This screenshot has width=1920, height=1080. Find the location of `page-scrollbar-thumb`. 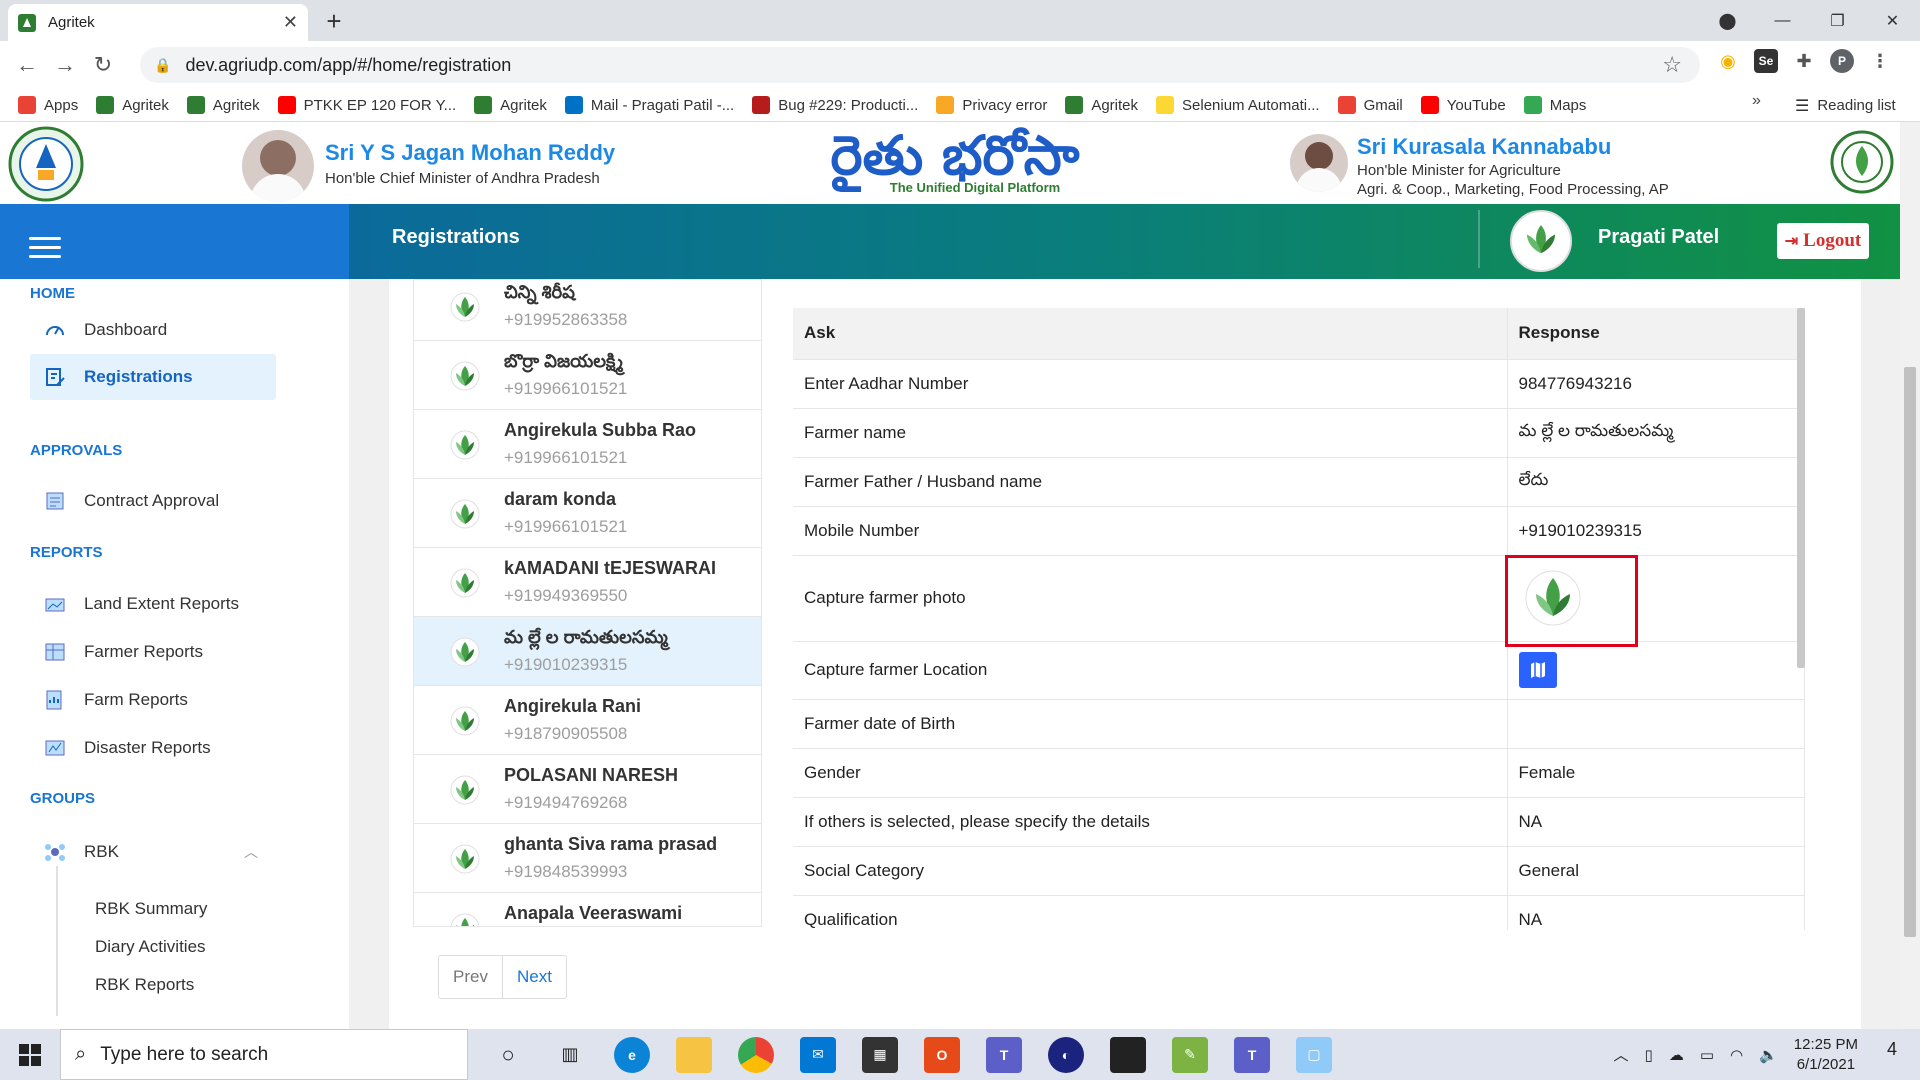

page-scrollbar-thumb is located at coordinates (1910, 652).